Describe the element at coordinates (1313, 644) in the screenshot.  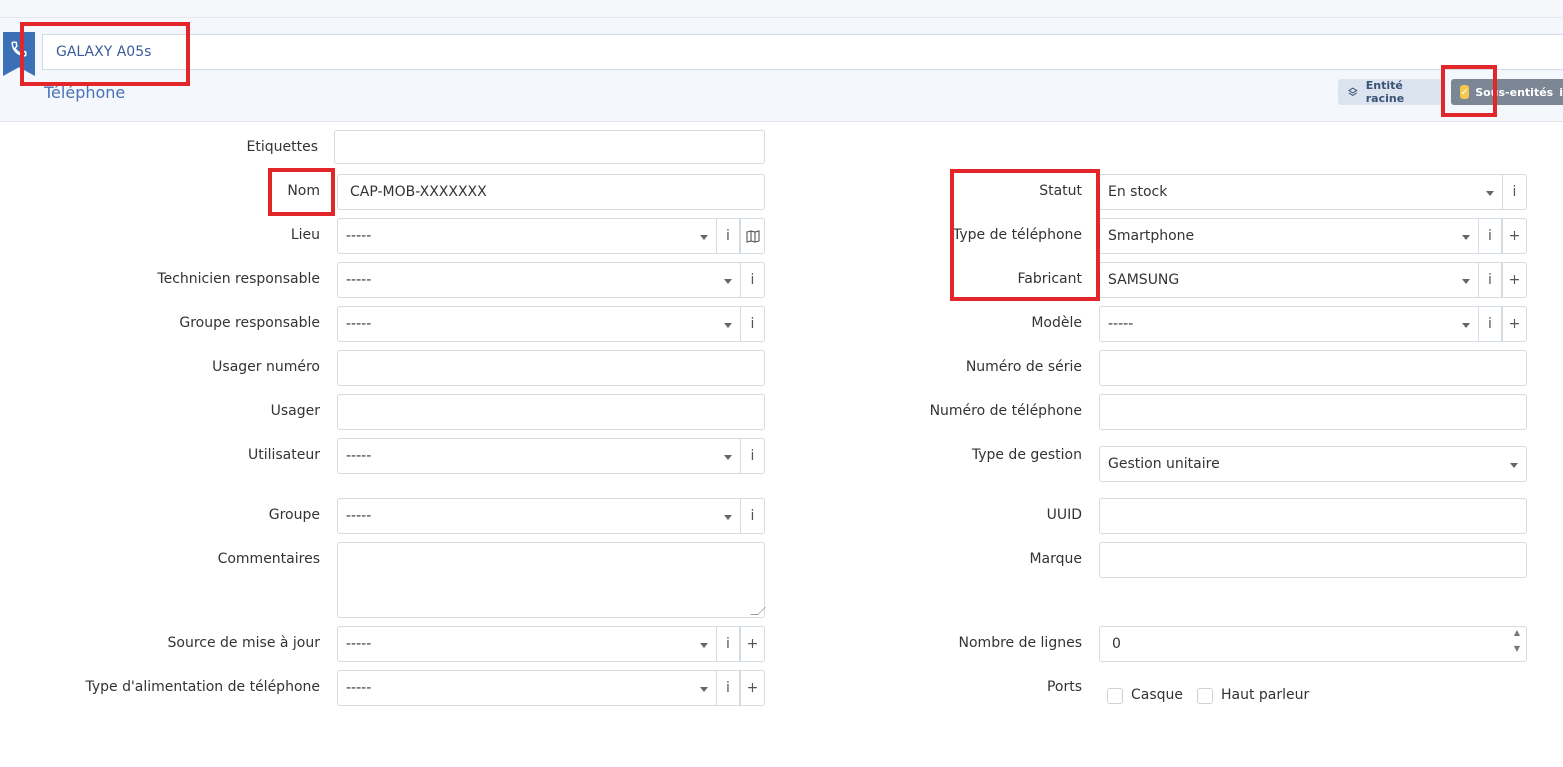
I see `nb-lignes-field: 0 ▲ ▼` at that location.